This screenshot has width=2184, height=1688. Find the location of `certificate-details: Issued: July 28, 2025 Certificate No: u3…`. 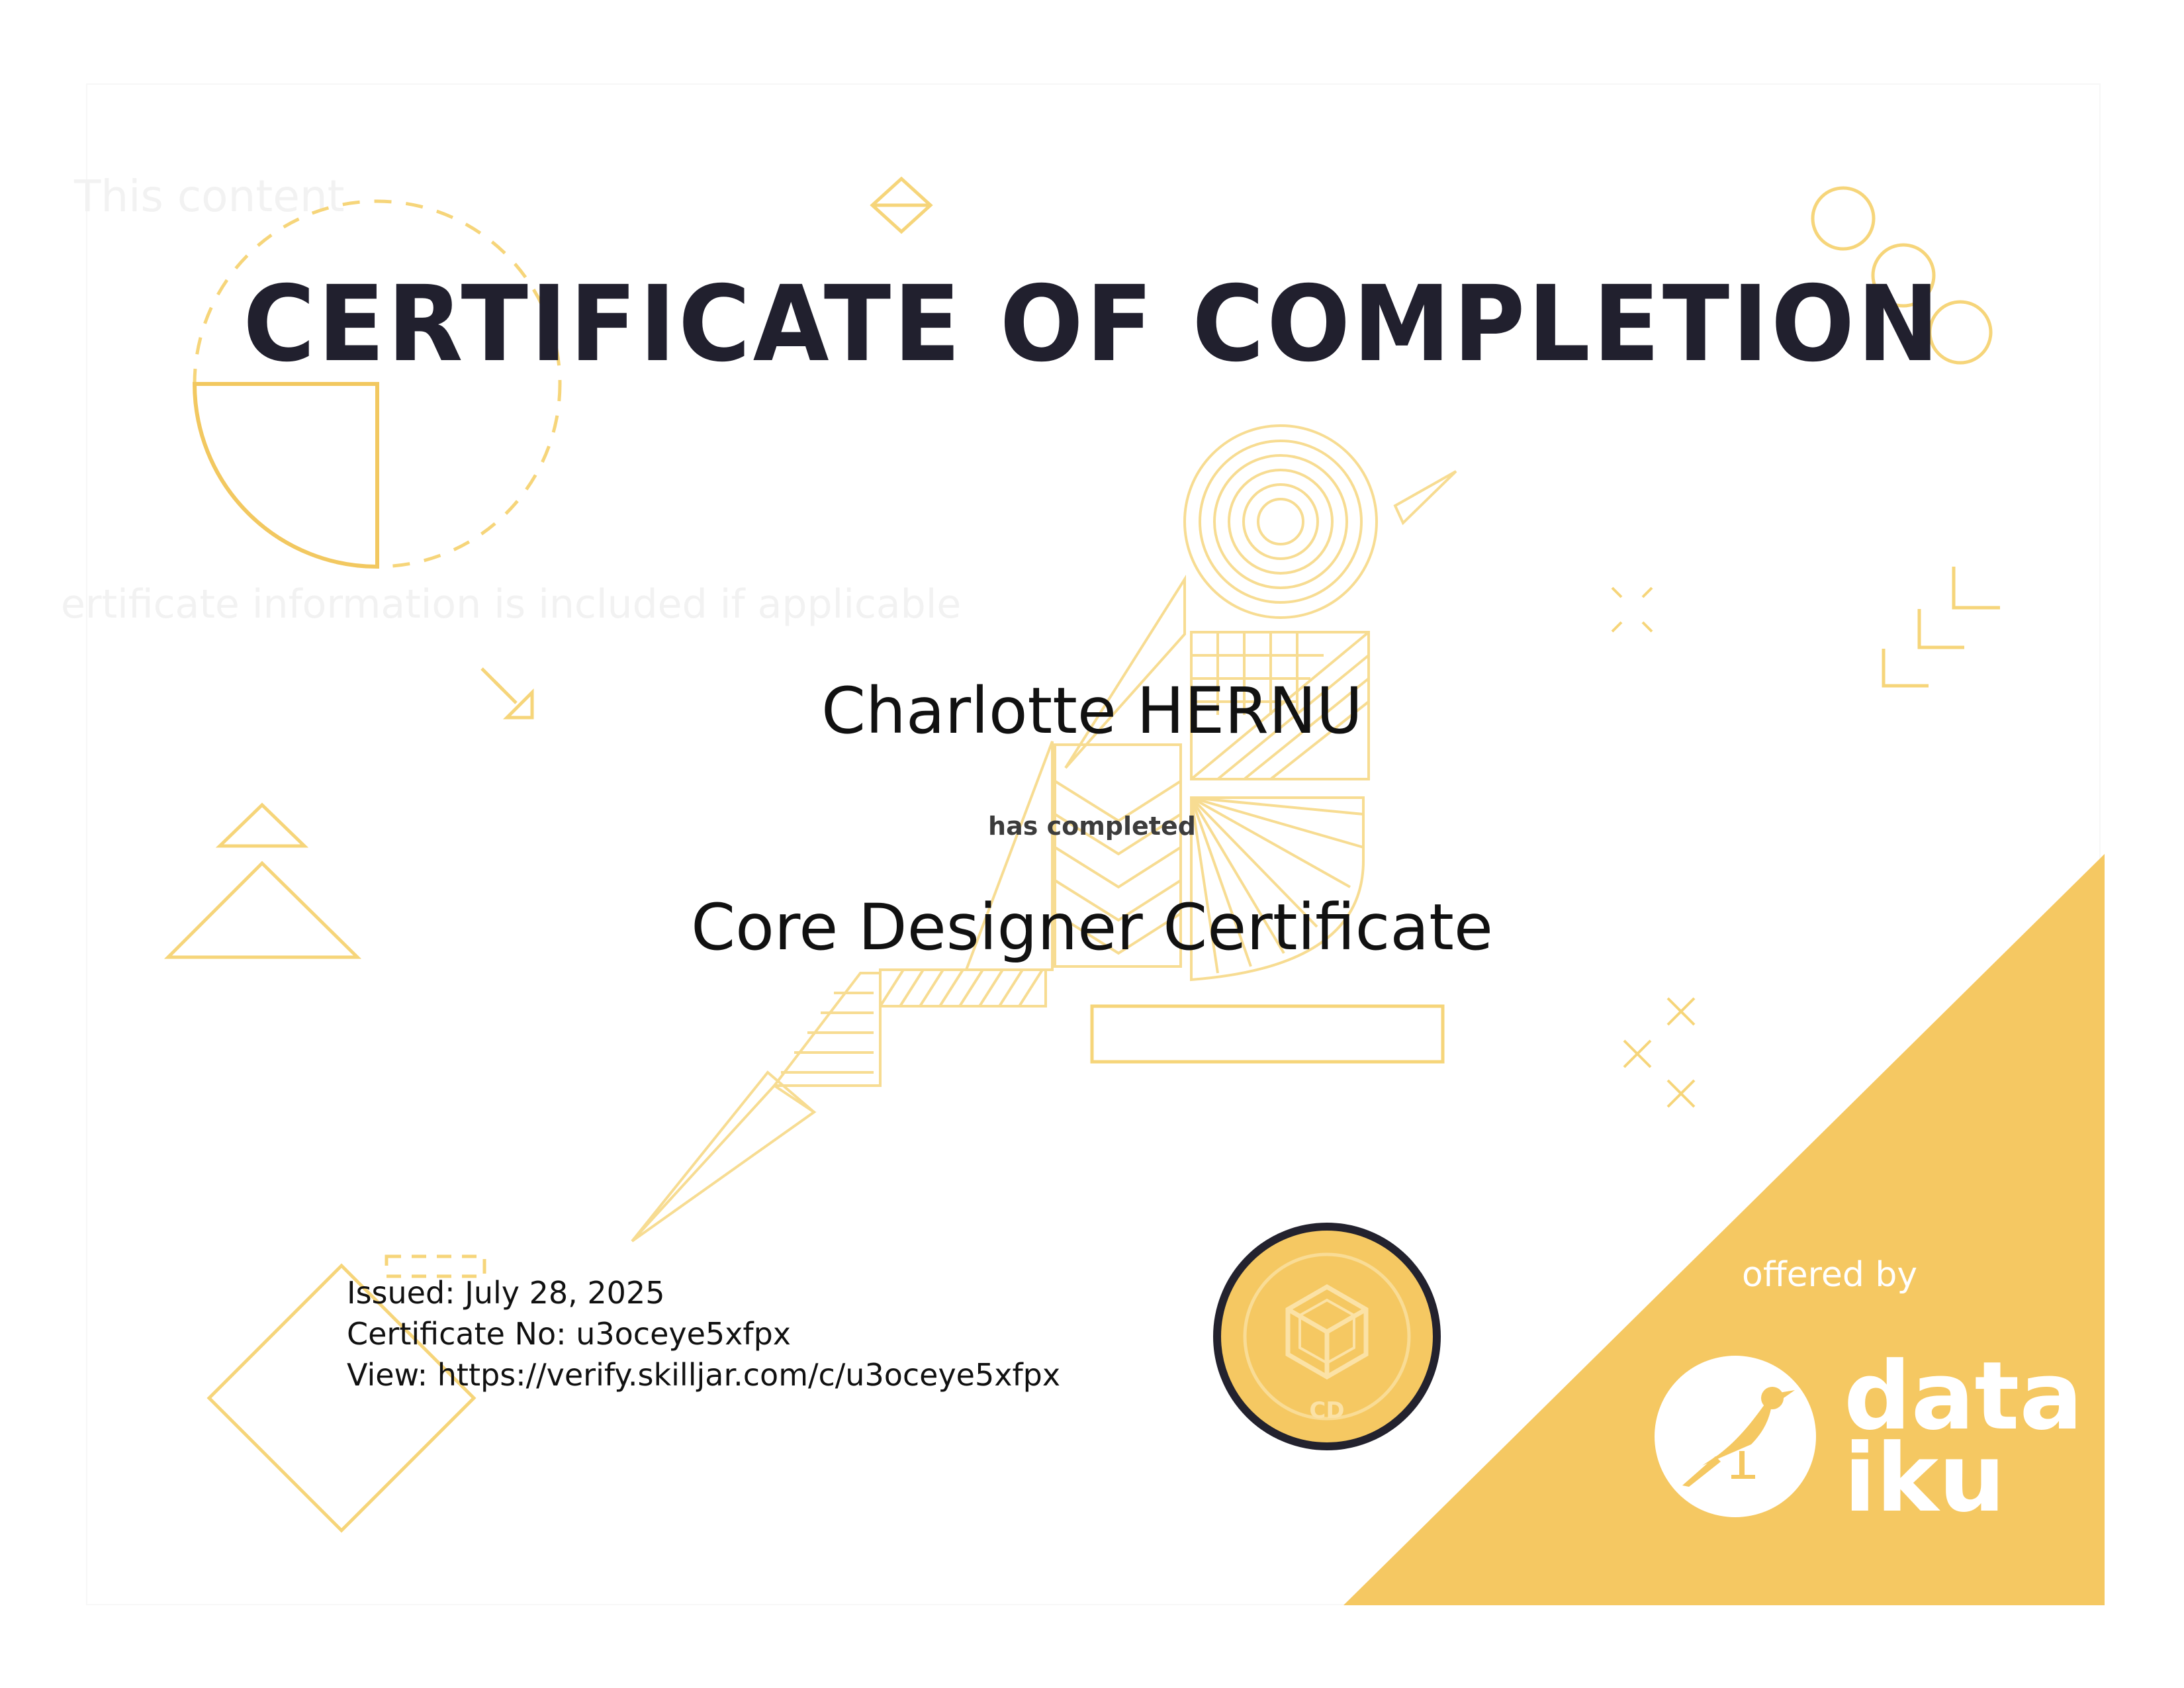

certificate-details: Issued: July 28, 2025 Certificate No: u3… is located at coordinates (704, 1333).